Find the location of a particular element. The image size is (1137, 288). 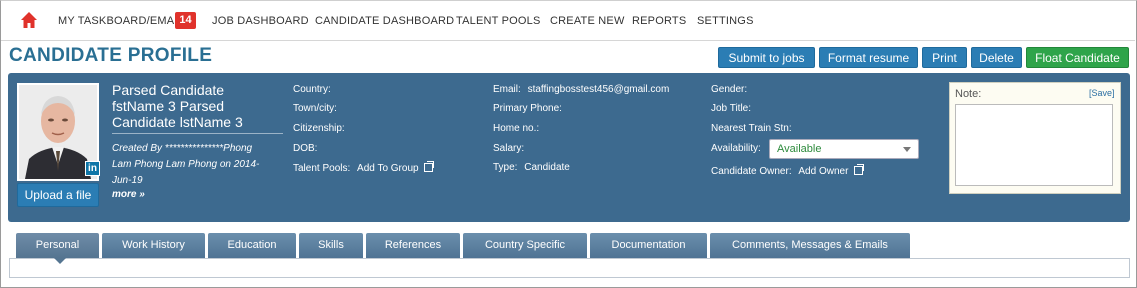

type-label: Type: is located at coordinates (505, 167).